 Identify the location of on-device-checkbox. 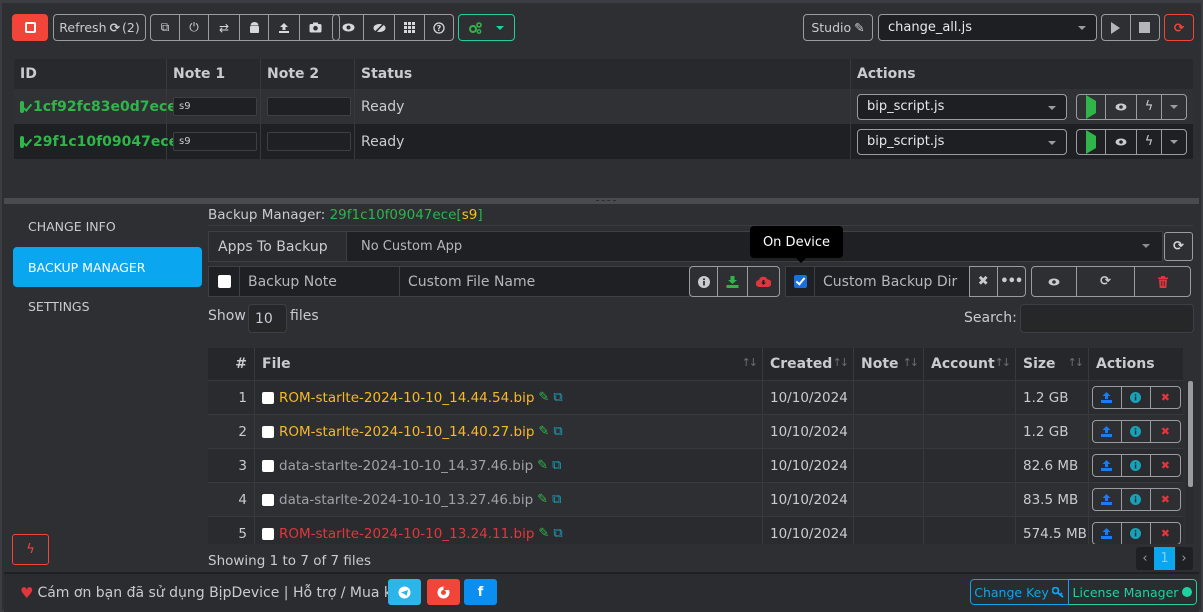
(800, 281).